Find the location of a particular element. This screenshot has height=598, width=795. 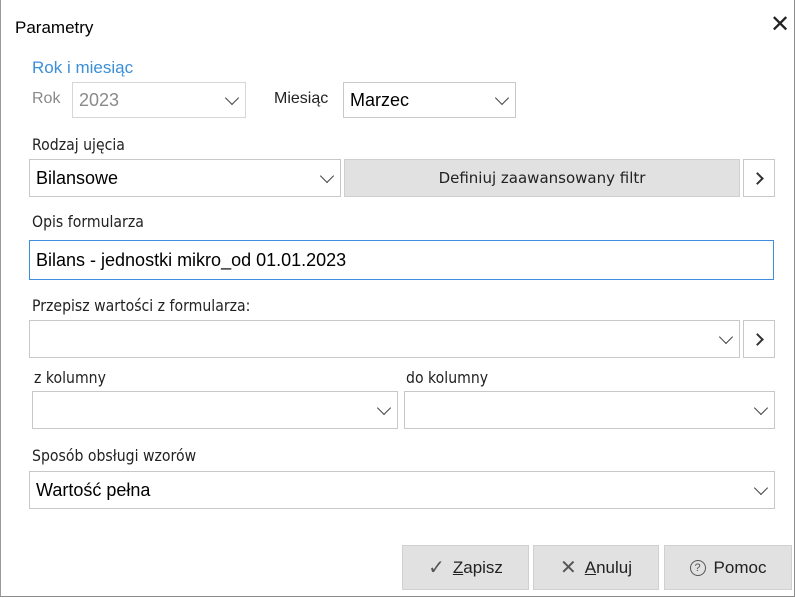

checkmark-icon: ✓ is located at coordinates (436, 568).